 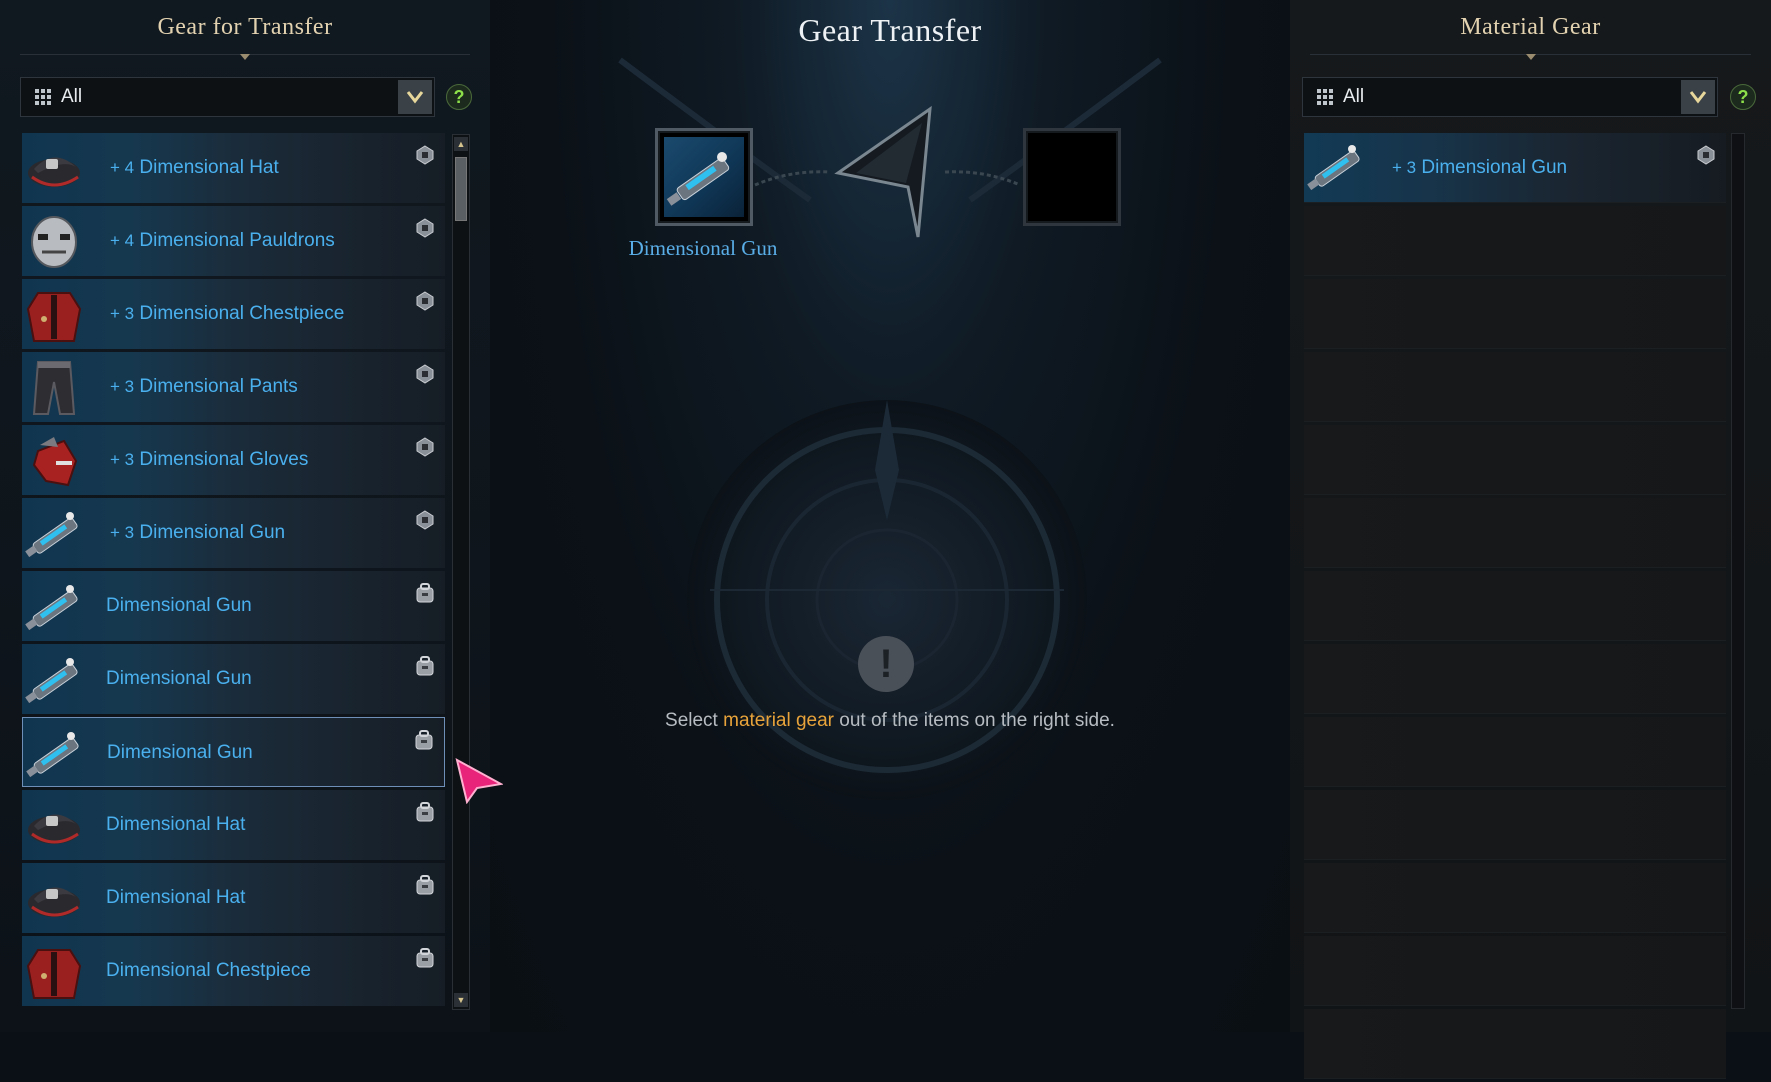 I want to click on transfer-arrow-icon, so click(x=883, y=171).